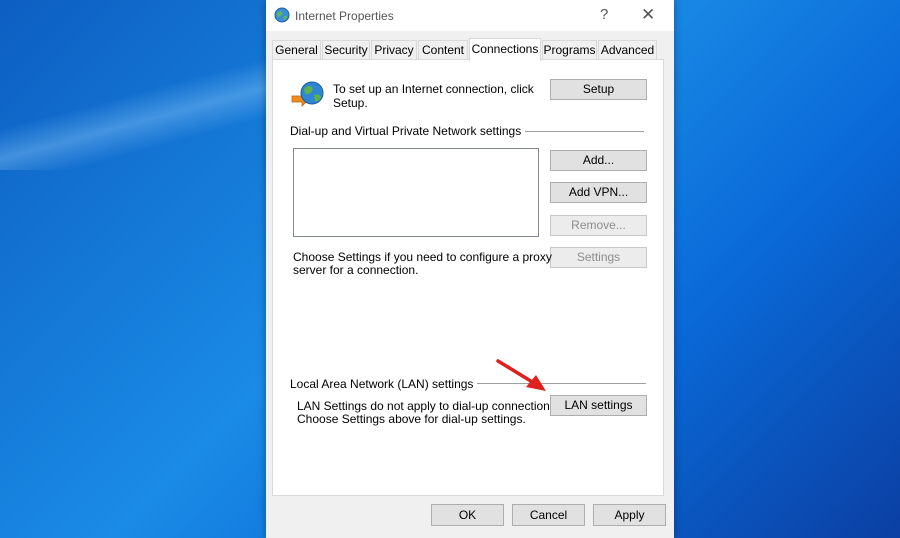 This screenshot has height=538, width=900. I want to click on lan-settings-button: LAN settings, so click(598, 405).